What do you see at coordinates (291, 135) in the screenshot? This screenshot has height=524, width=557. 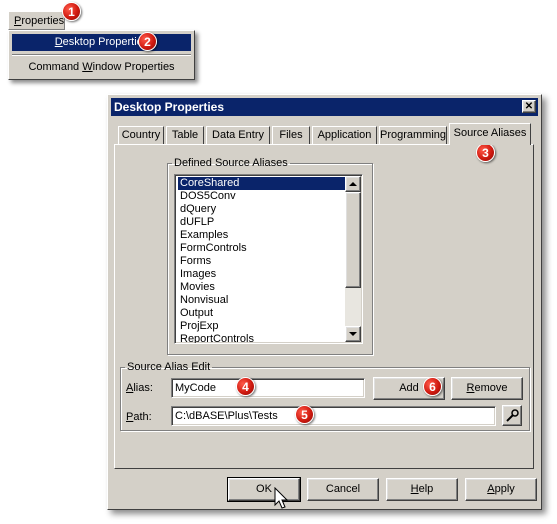 I see `tab-files: Files` at bounding box center [291, 135].